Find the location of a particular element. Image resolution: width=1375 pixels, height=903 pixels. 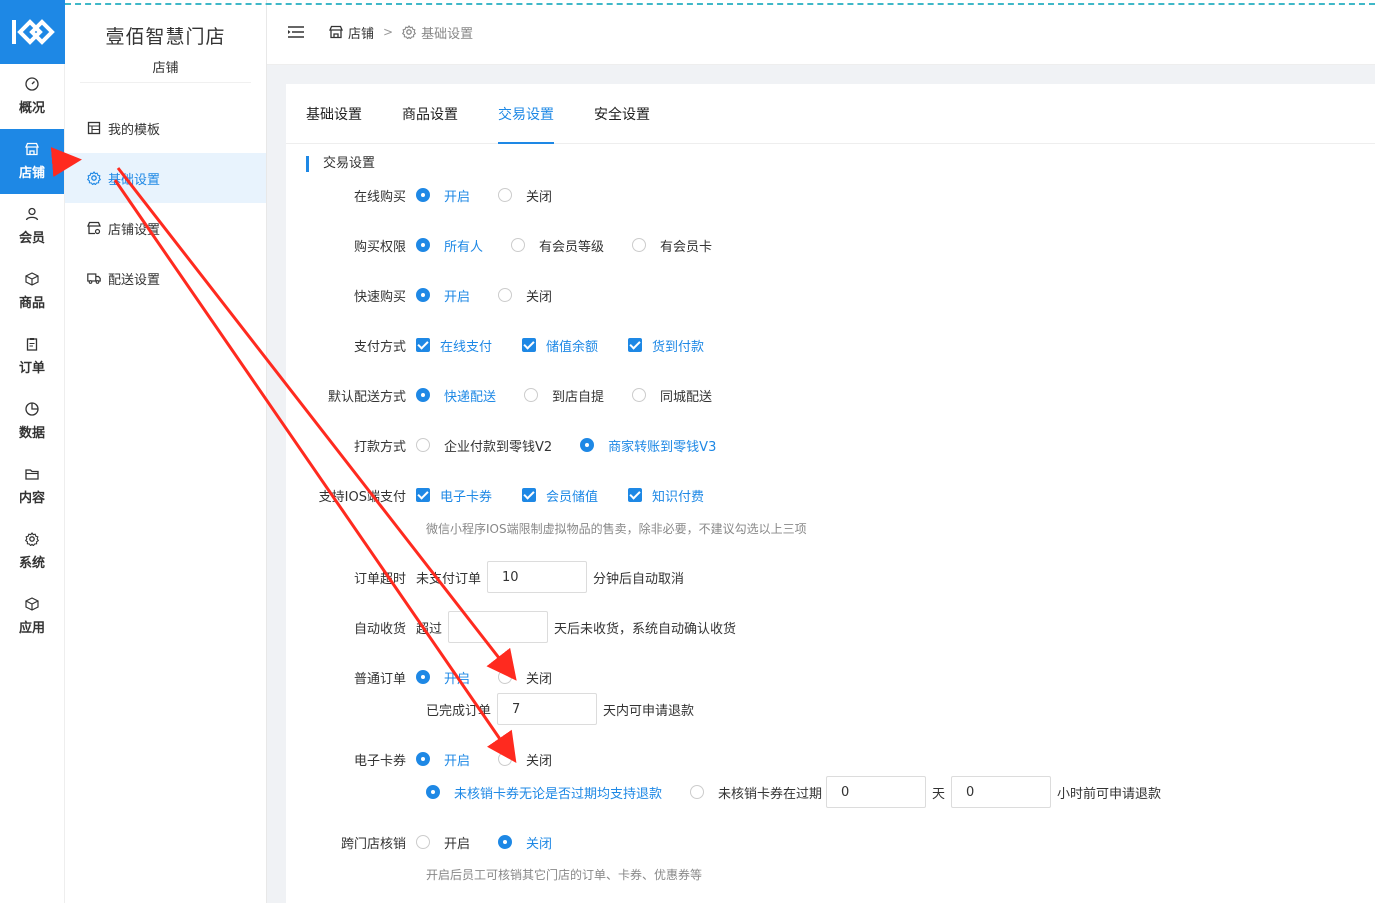

menu-toggle-icon is located at coordinates (296, 32).